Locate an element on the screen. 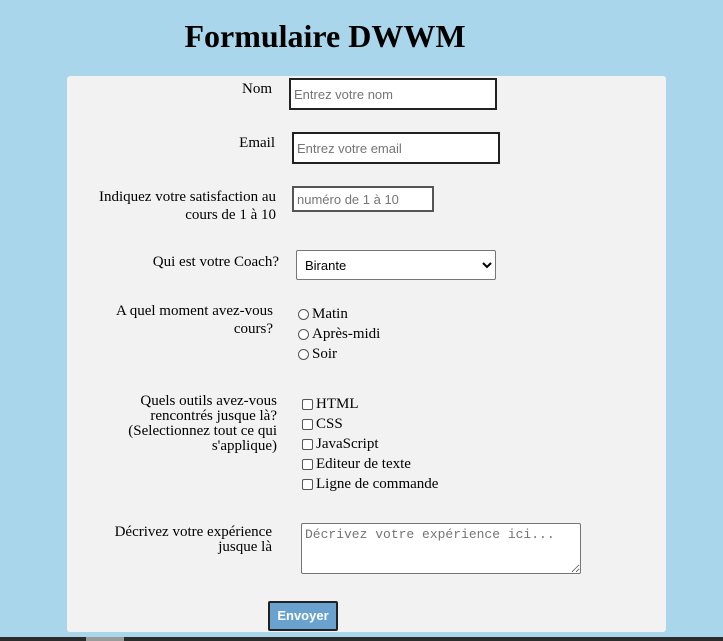 Image resolution: width=723 pixels, height=641 pixels. radio-option-apres-midi: Après-midi is located at coordinates (339, 334).